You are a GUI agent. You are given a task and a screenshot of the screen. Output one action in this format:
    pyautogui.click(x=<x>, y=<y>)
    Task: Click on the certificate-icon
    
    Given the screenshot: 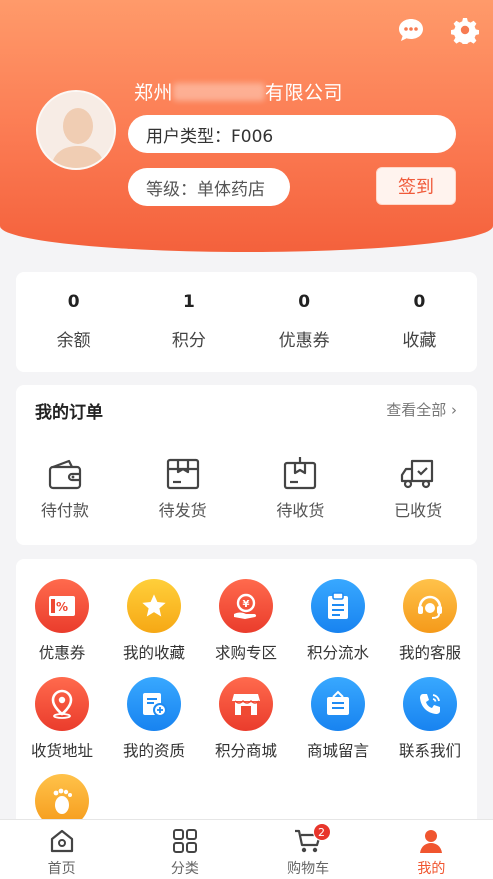 What is the action you would take?
    pyautogui.click(x=154, y=704)
    